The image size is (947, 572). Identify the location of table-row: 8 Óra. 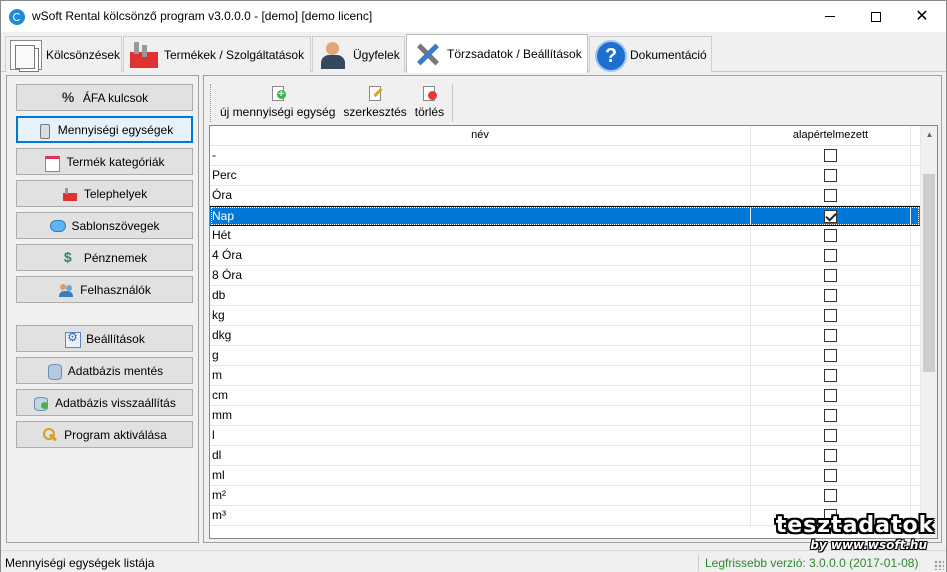
(565, 276).